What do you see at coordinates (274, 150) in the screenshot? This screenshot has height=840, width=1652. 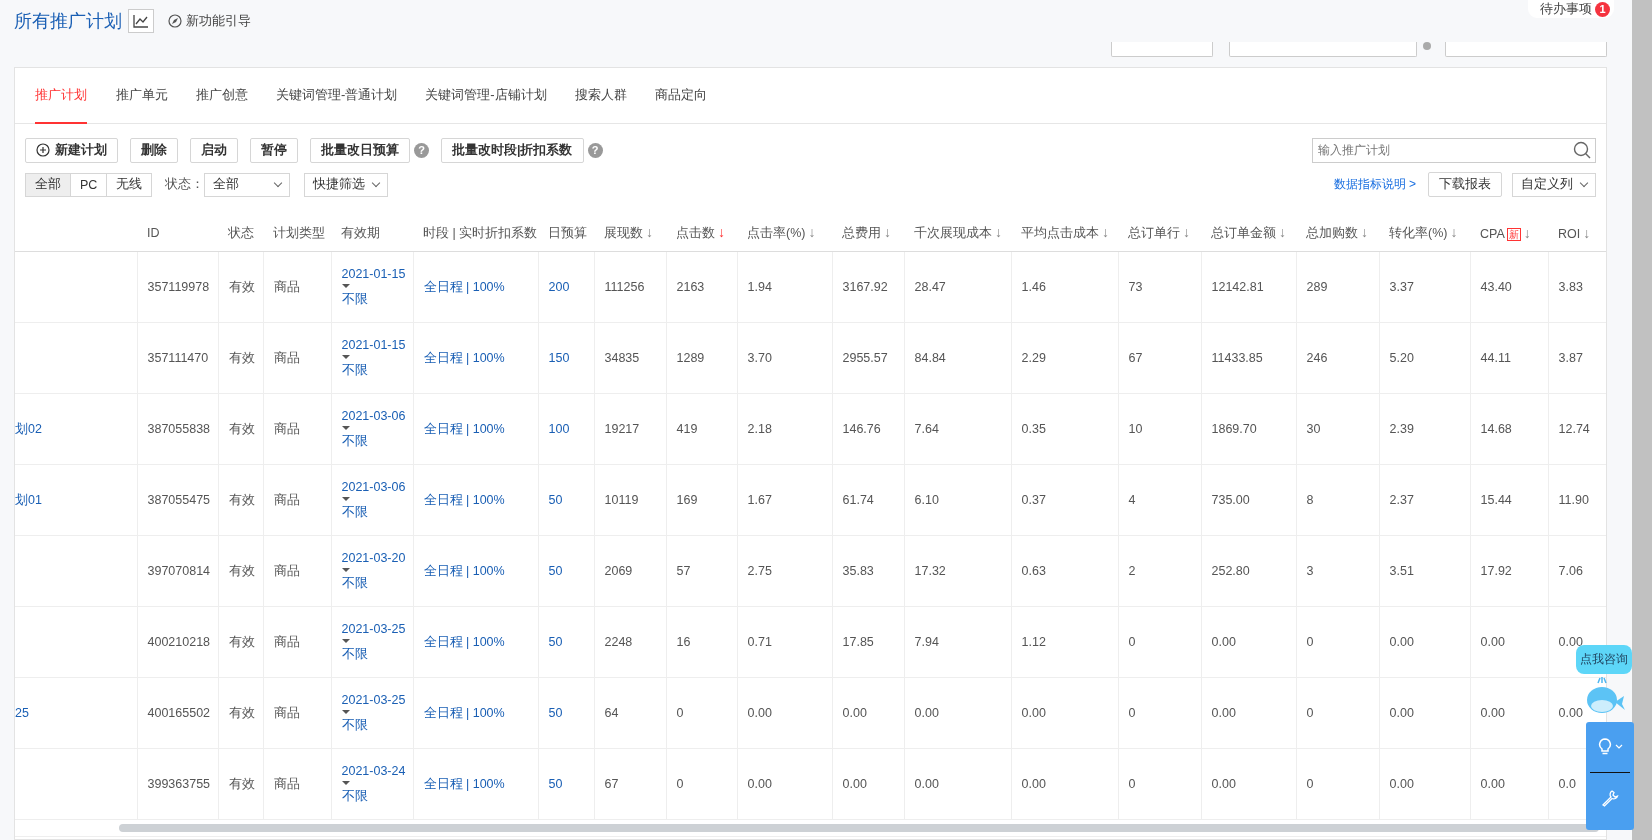 I see `action-button: 暂停` at bounding box center [274, 150].